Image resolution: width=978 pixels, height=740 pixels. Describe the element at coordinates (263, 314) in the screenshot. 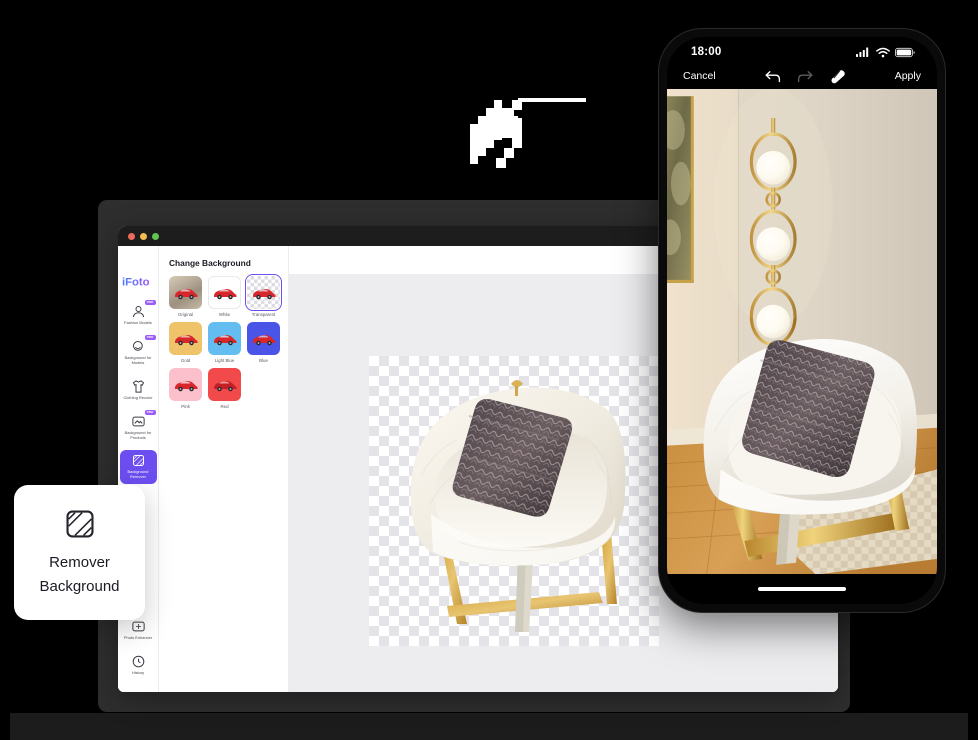

I see `swatch-label: Transparent` at that location.